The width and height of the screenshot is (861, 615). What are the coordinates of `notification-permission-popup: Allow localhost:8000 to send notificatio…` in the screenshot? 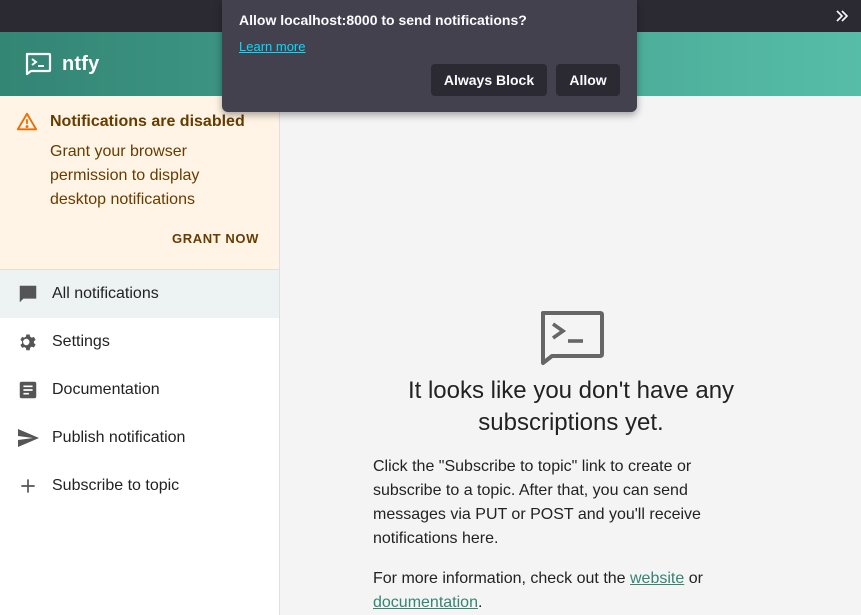 It's located at (429, 56).